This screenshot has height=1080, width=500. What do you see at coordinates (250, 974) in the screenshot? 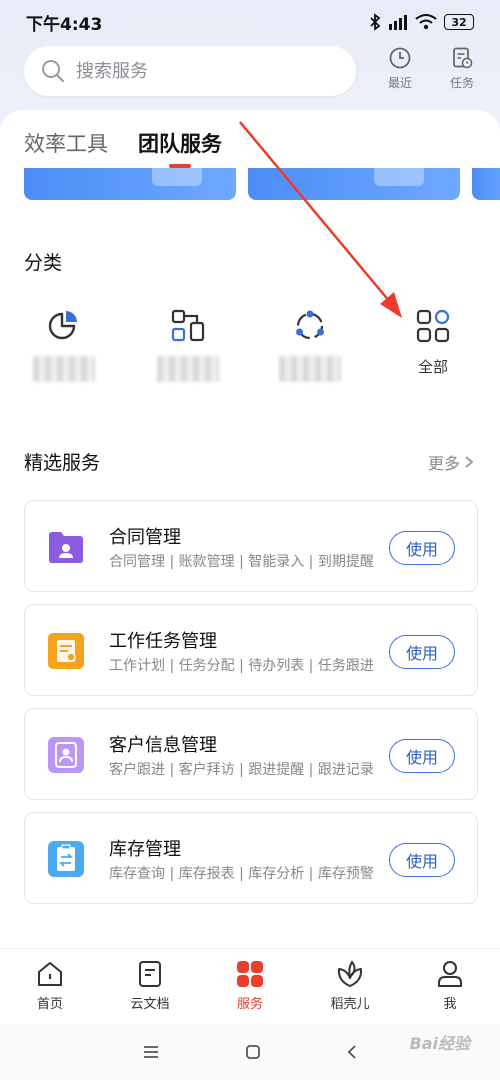
I see `services-grid-icon` at bounding box center [250, 974].